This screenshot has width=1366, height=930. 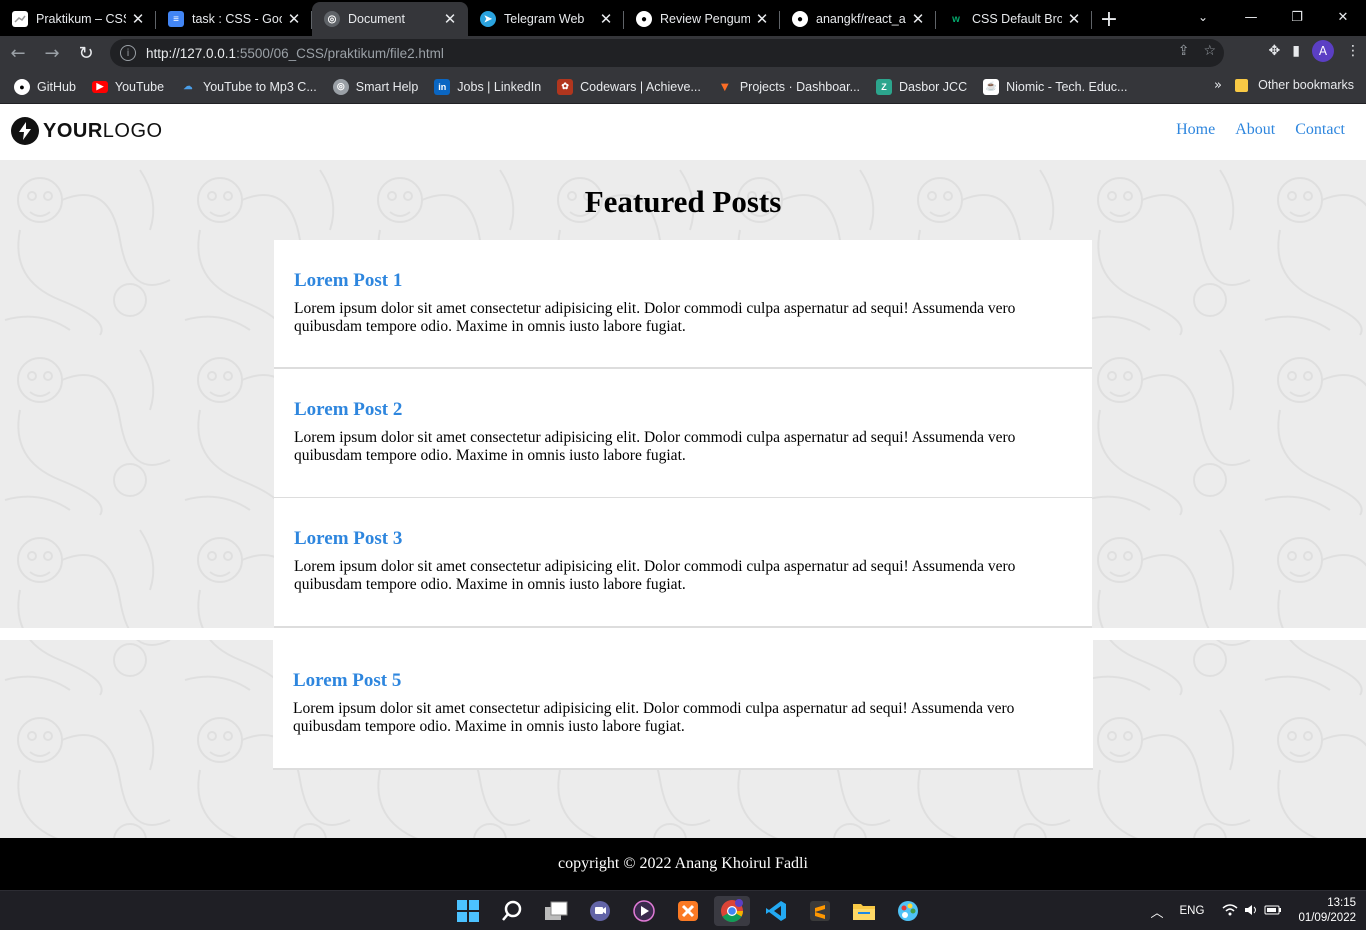 I want to click on xampp-icon, so click(x=688, y=911).